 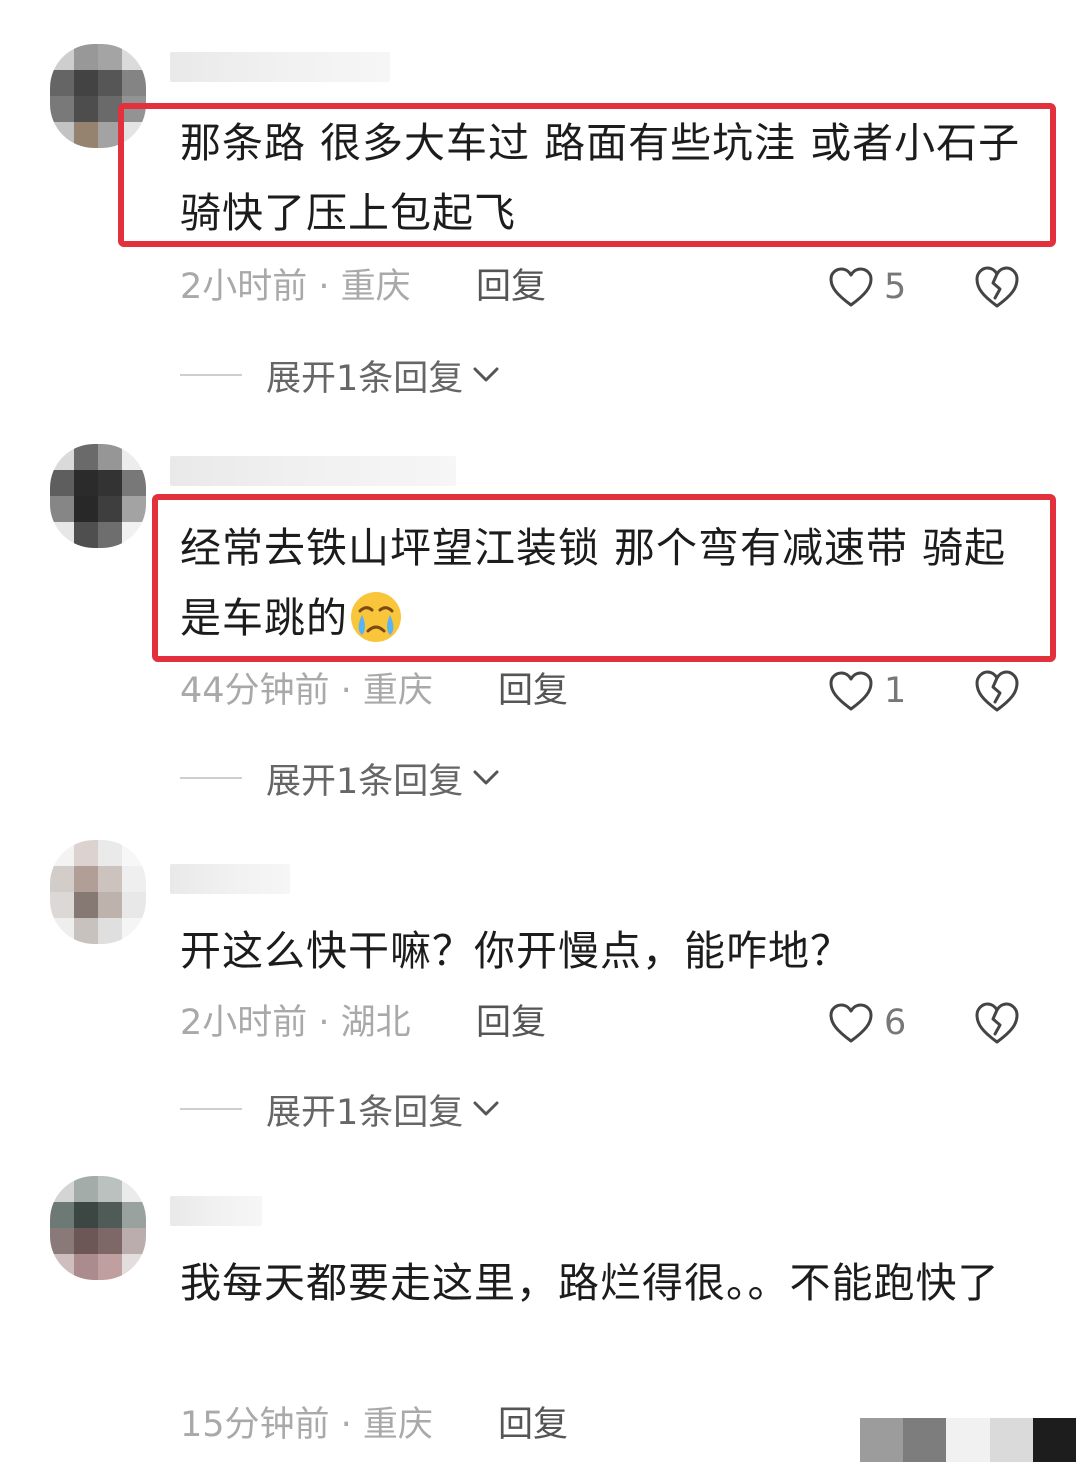 What do you see at coordinates (306, 691) in the screenshot?
I see `time-location: 44分钟前 · 重庆` at bounding box center [306, 691].